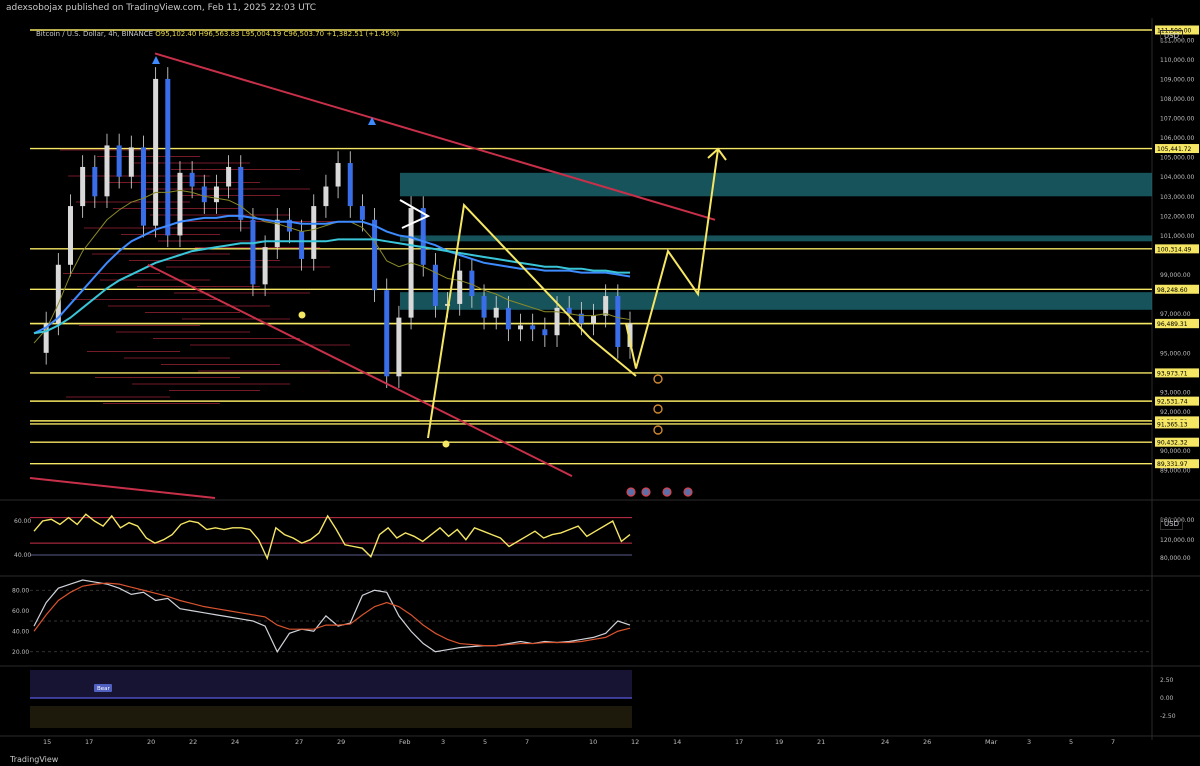 This screenshot has width=1200, height=766. Describe the element at coordinates (1113, 742) in the screenshot. I see `time-tick-22: 7` at that location.